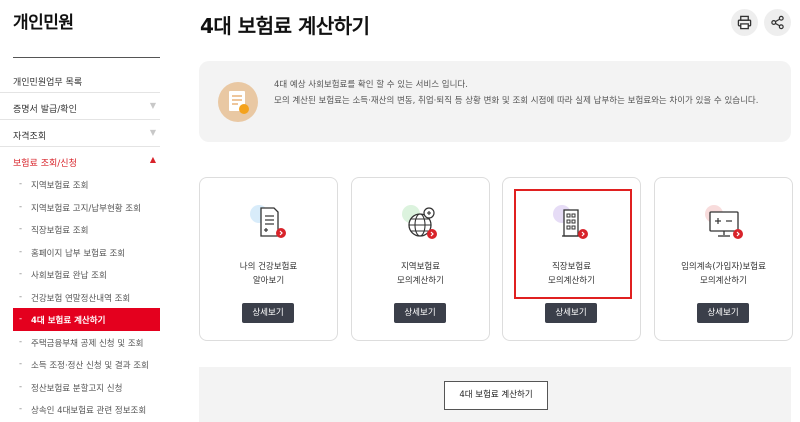 The width and height of the screenshot is (800, 422). I want to click on card-title-line-1: 나의 건강보험료, so click(268, 267).